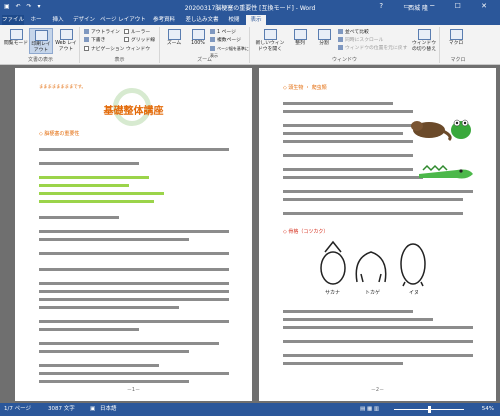 This screenshot has width=500, height=416. I want to click on macro-button: マクロ, so click(456, 41).